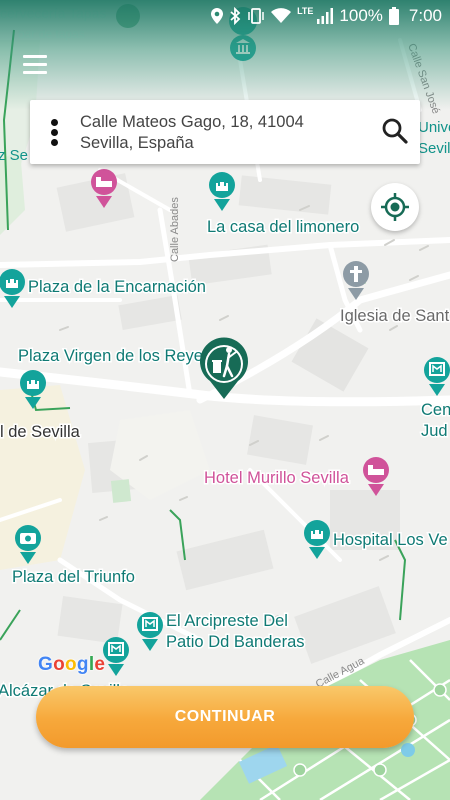 Image resolution: width=450 pixels, height=800 pixels. I want to click on continue-button-label: CONTINUAR, so click(225, 716).